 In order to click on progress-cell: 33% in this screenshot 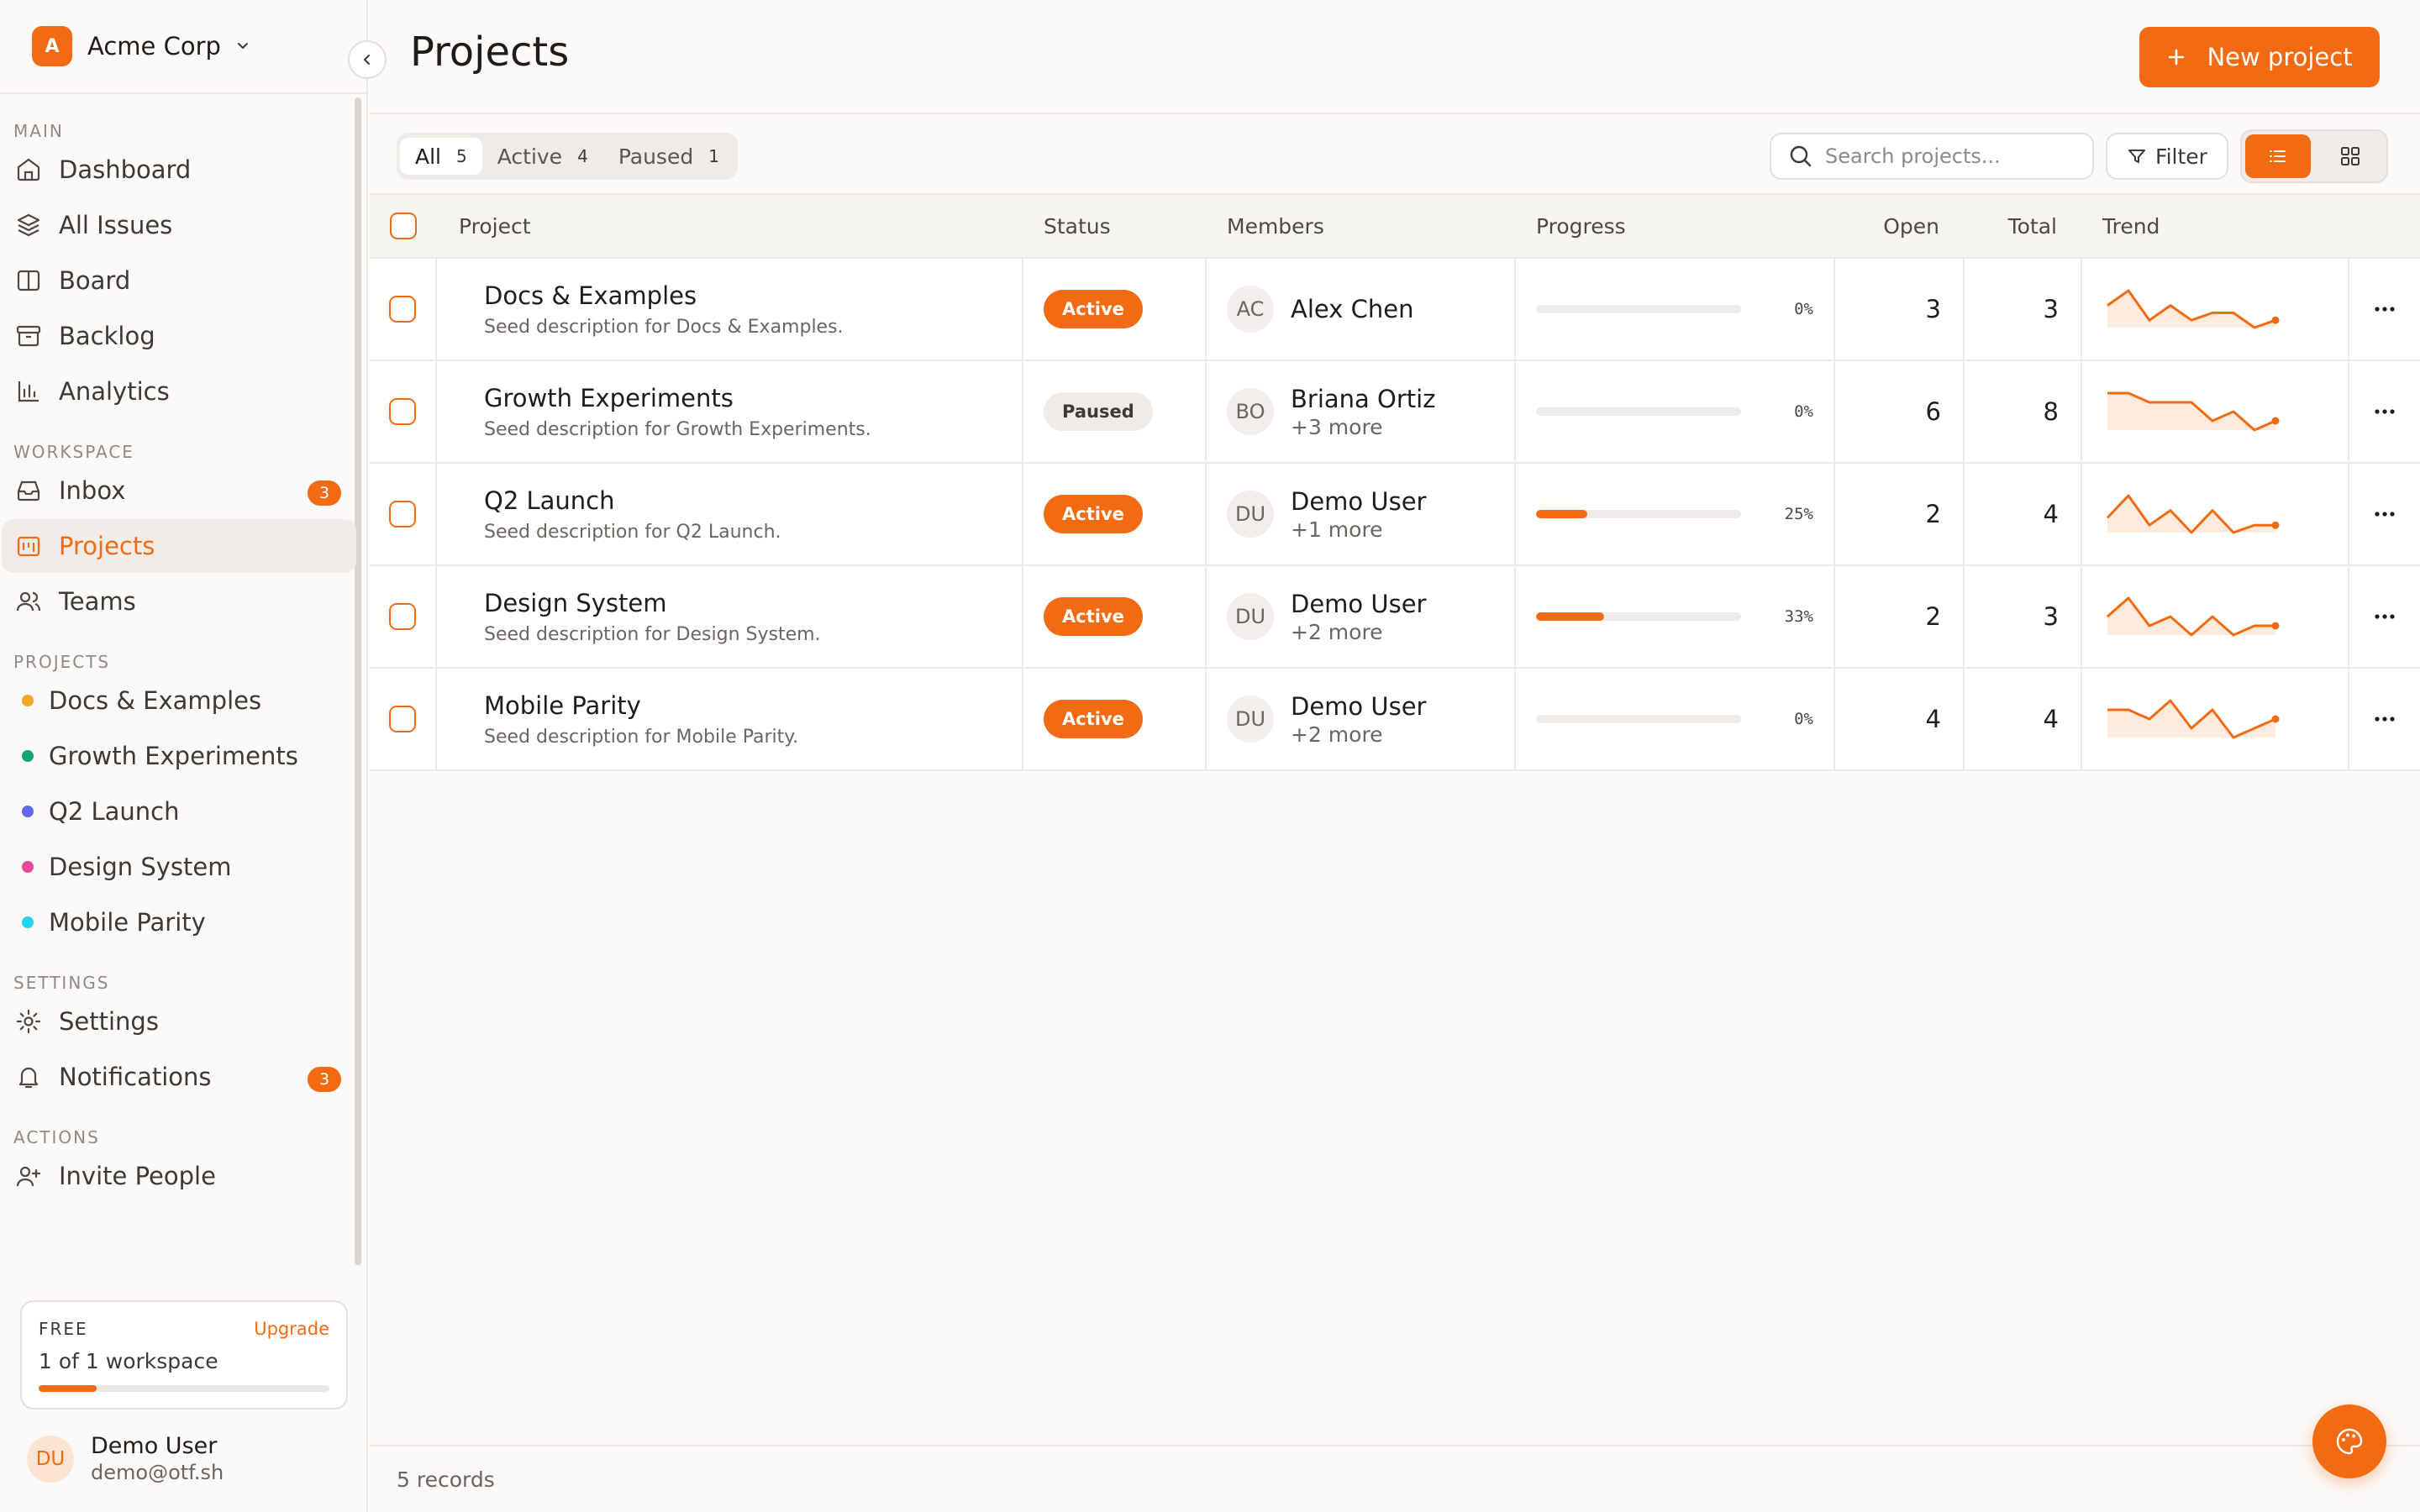, I will do `click(1676, 616)`.